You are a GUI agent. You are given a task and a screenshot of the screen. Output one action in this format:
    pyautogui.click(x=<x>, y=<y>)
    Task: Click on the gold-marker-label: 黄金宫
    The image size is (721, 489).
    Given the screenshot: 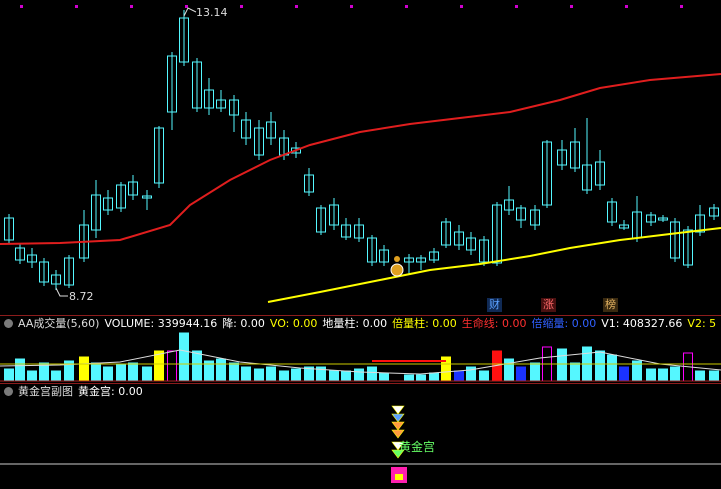 What is the action you would take?
    pyautogui.click(x=417, y=447)
    